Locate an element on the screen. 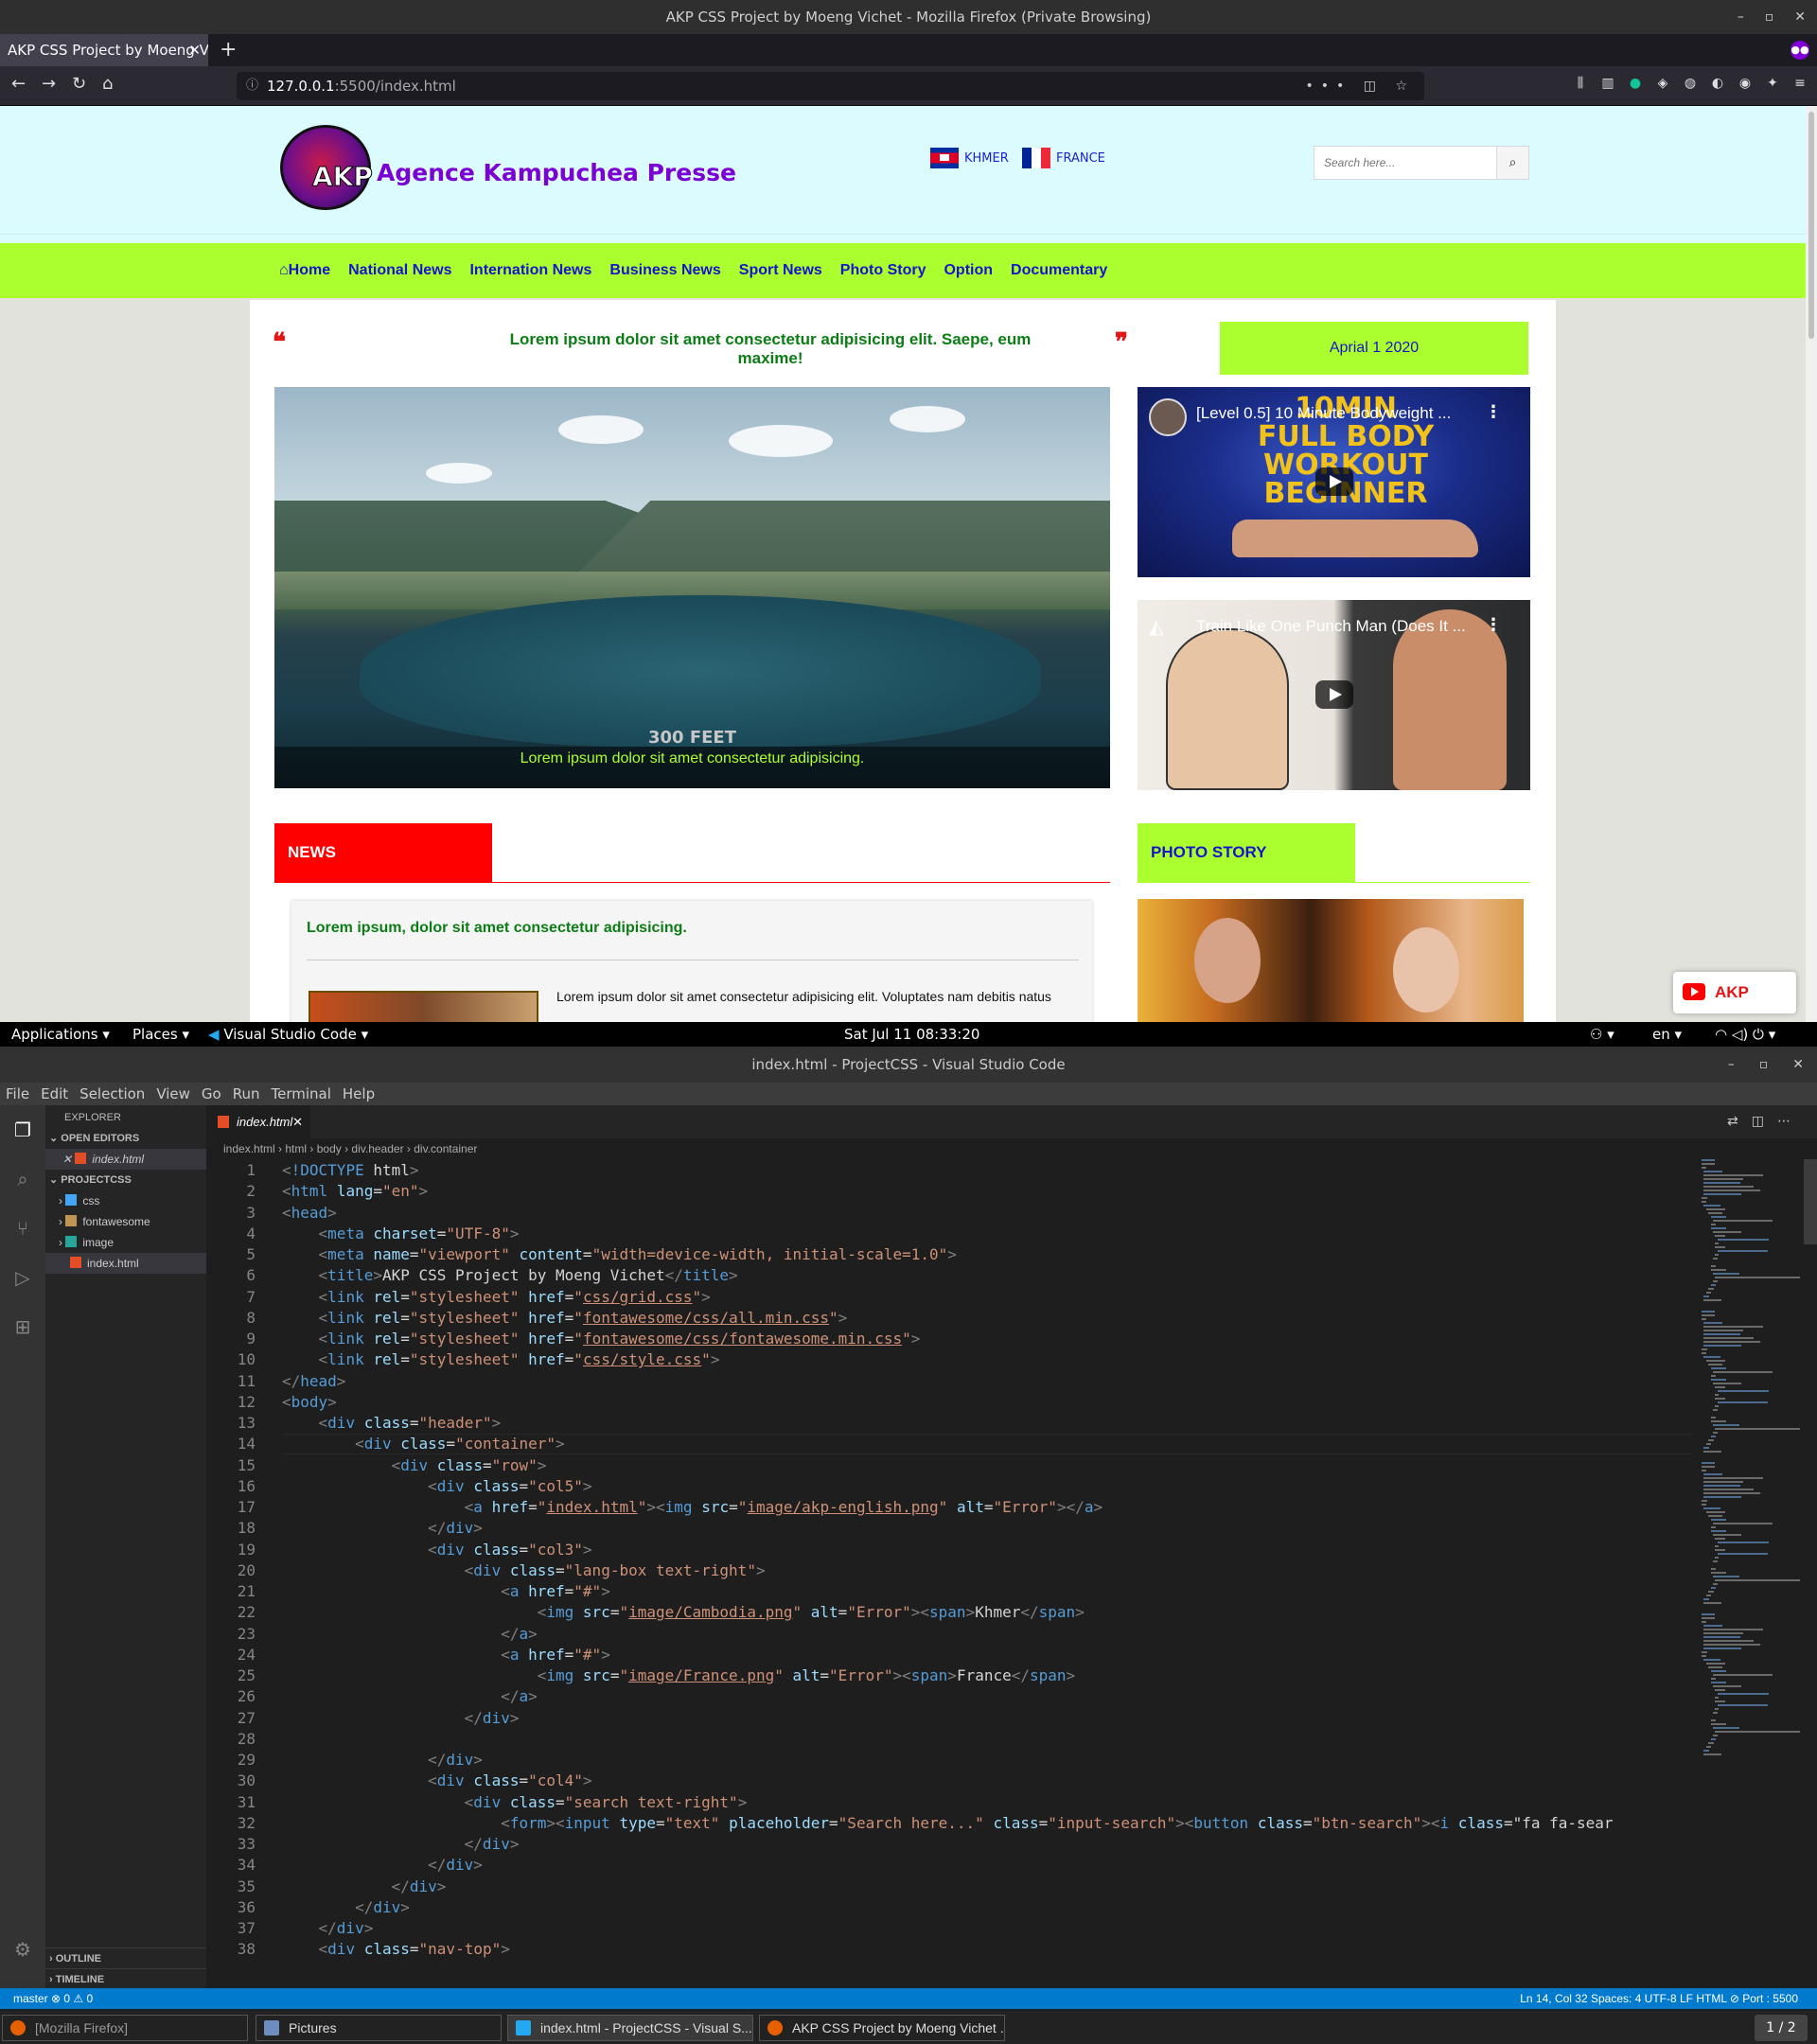  editor-scrollbar is located at coordinates (1811, 1575).